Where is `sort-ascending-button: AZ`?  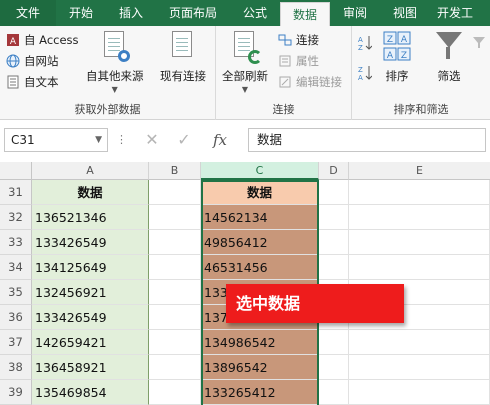 sort-ascending-button: AZ is located at coordinates (367, 42).